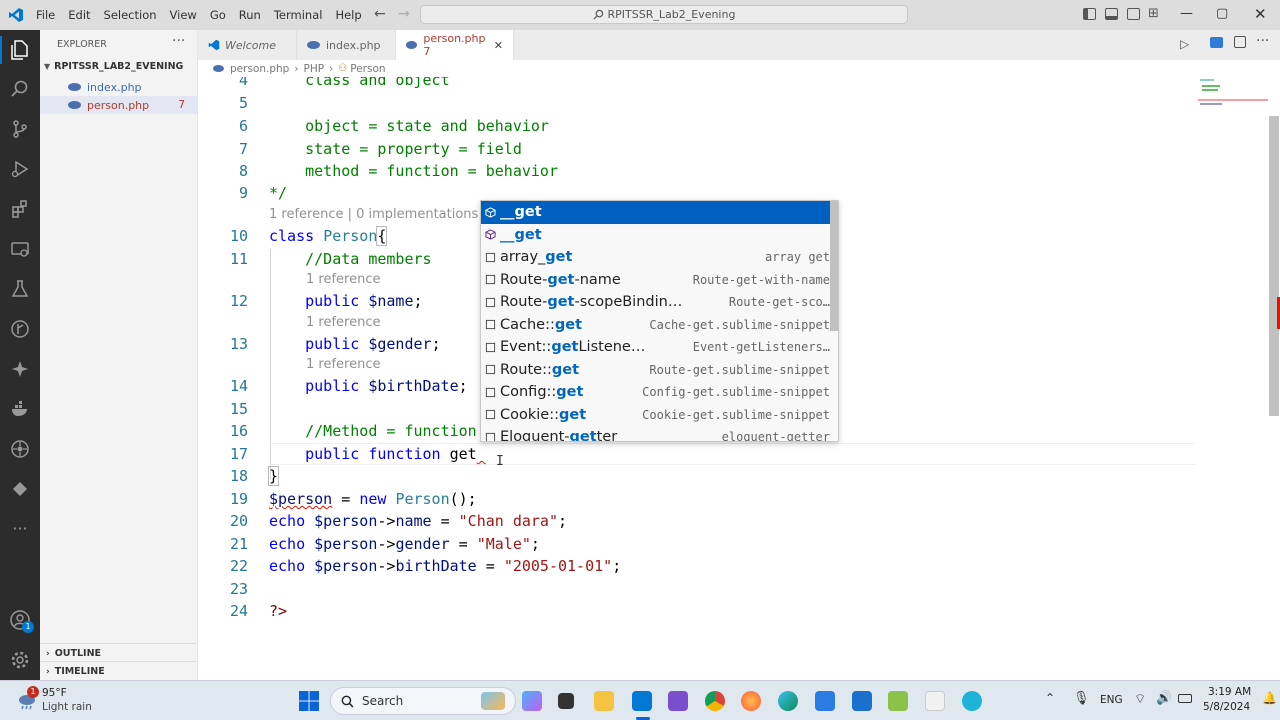 The width and height of the screenshot is (1280, 720). I want to click on breadcrumb-file: person.php, so click(259, 69).